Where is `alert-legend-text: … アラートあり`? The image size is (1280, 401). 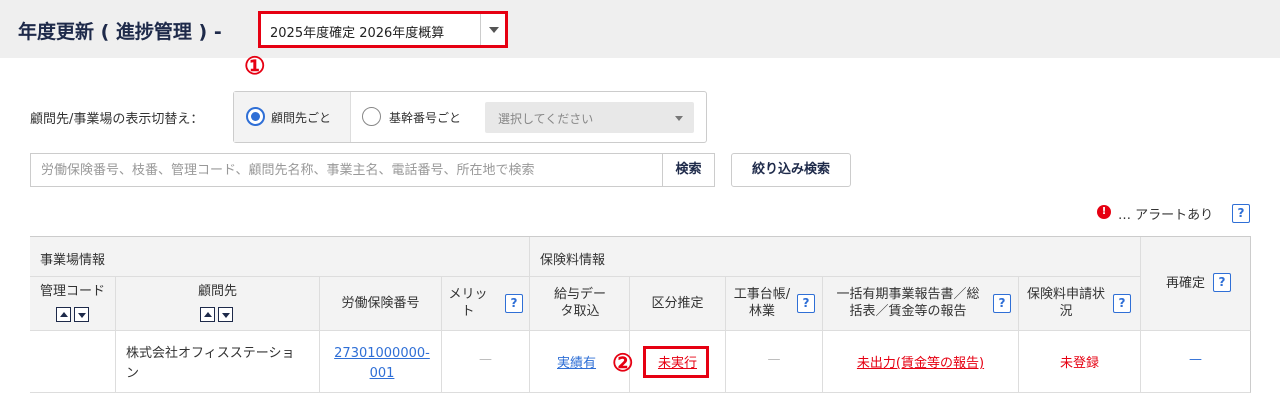 alert-legend-text: … アラートあり is located at coordinates (1166, 215).